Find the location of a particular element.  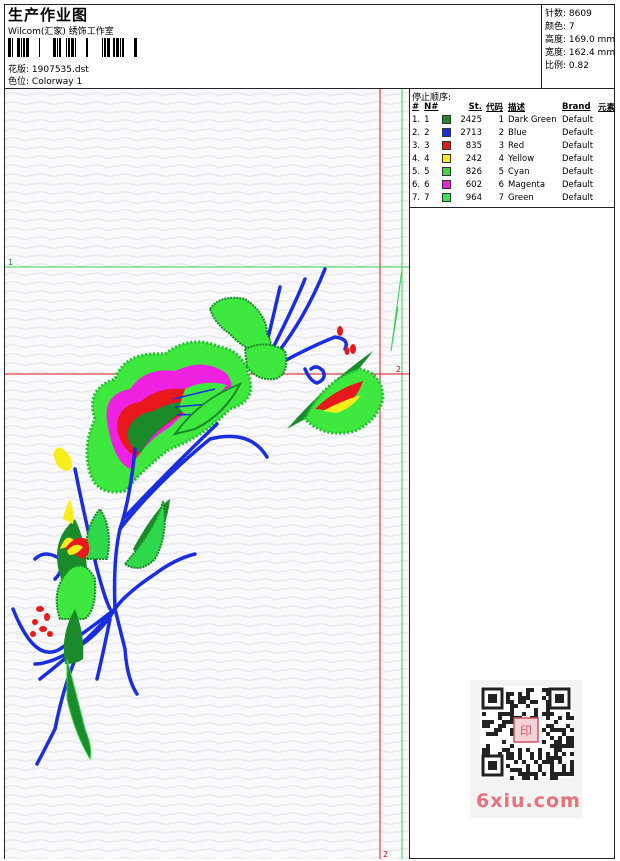

colorway-name: Colorway 1 is located at coordinates (57, 82).